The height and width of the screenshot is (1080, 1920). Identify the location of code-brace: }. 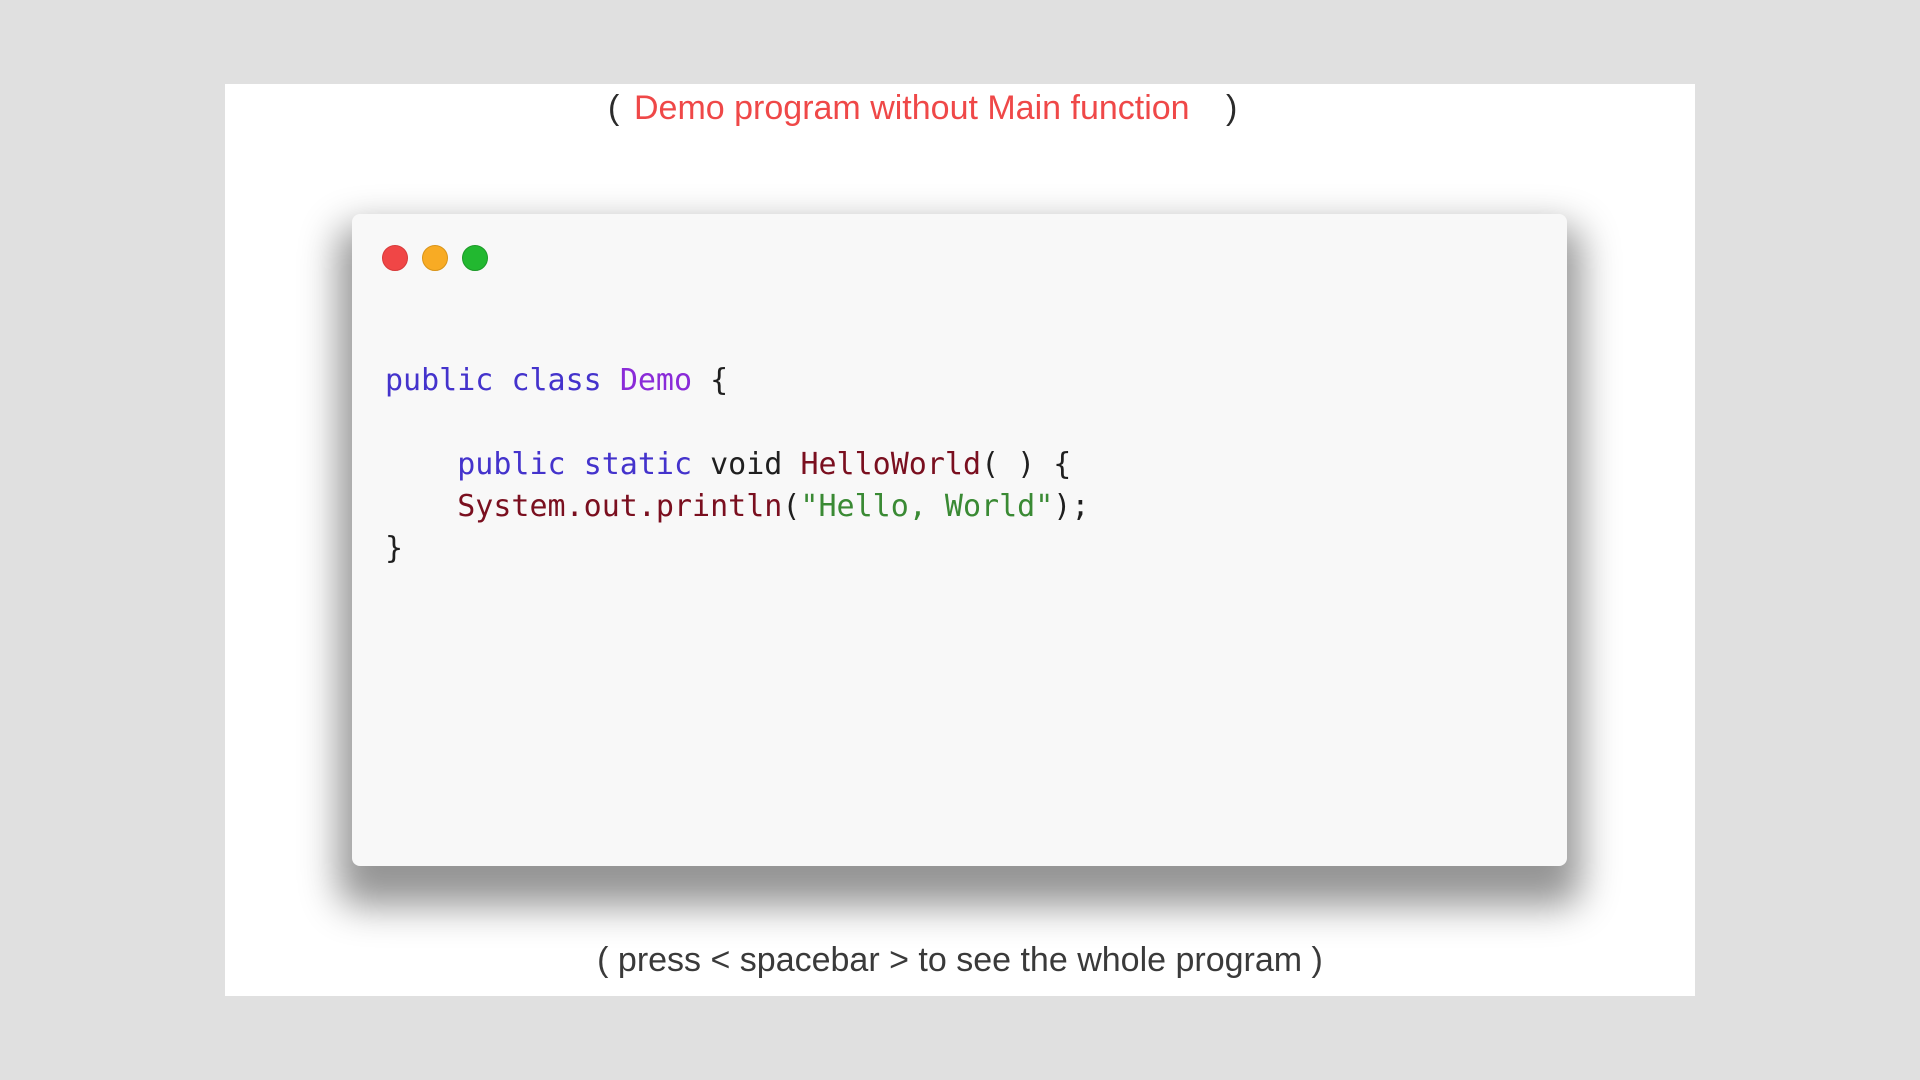
(394, 548).